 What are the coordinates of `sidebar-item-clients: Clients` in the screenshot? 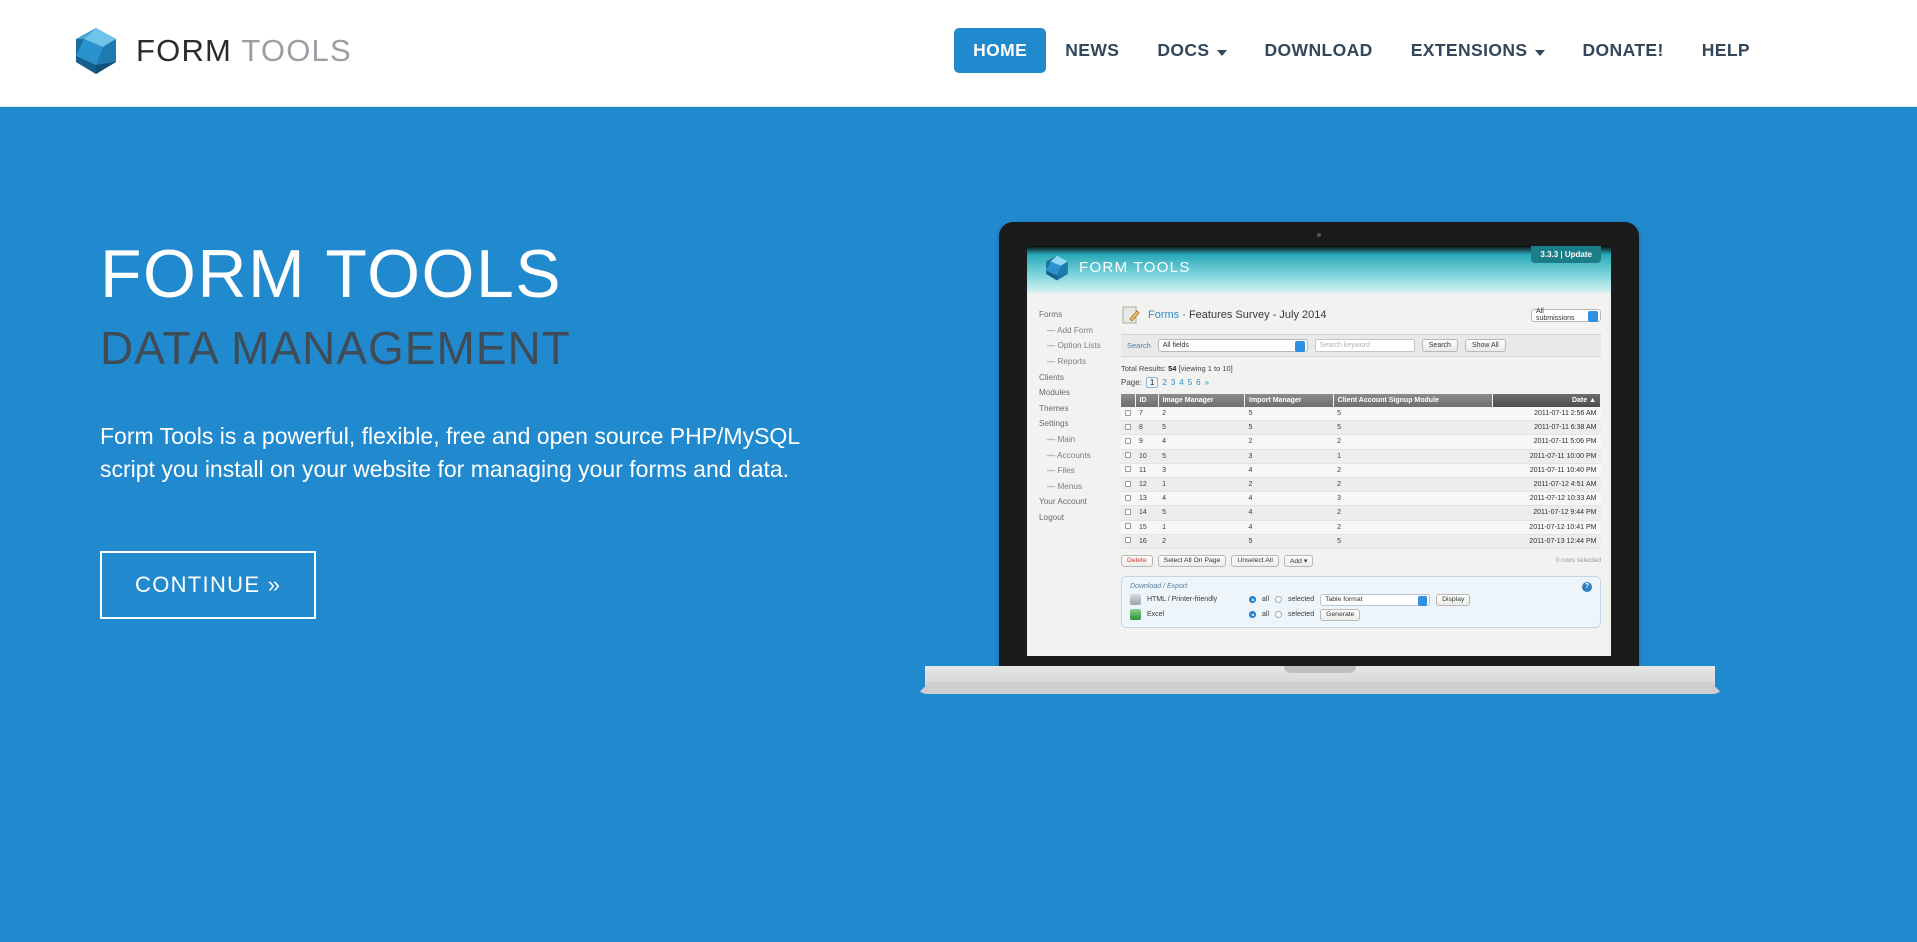 It's located at (1077, 377).